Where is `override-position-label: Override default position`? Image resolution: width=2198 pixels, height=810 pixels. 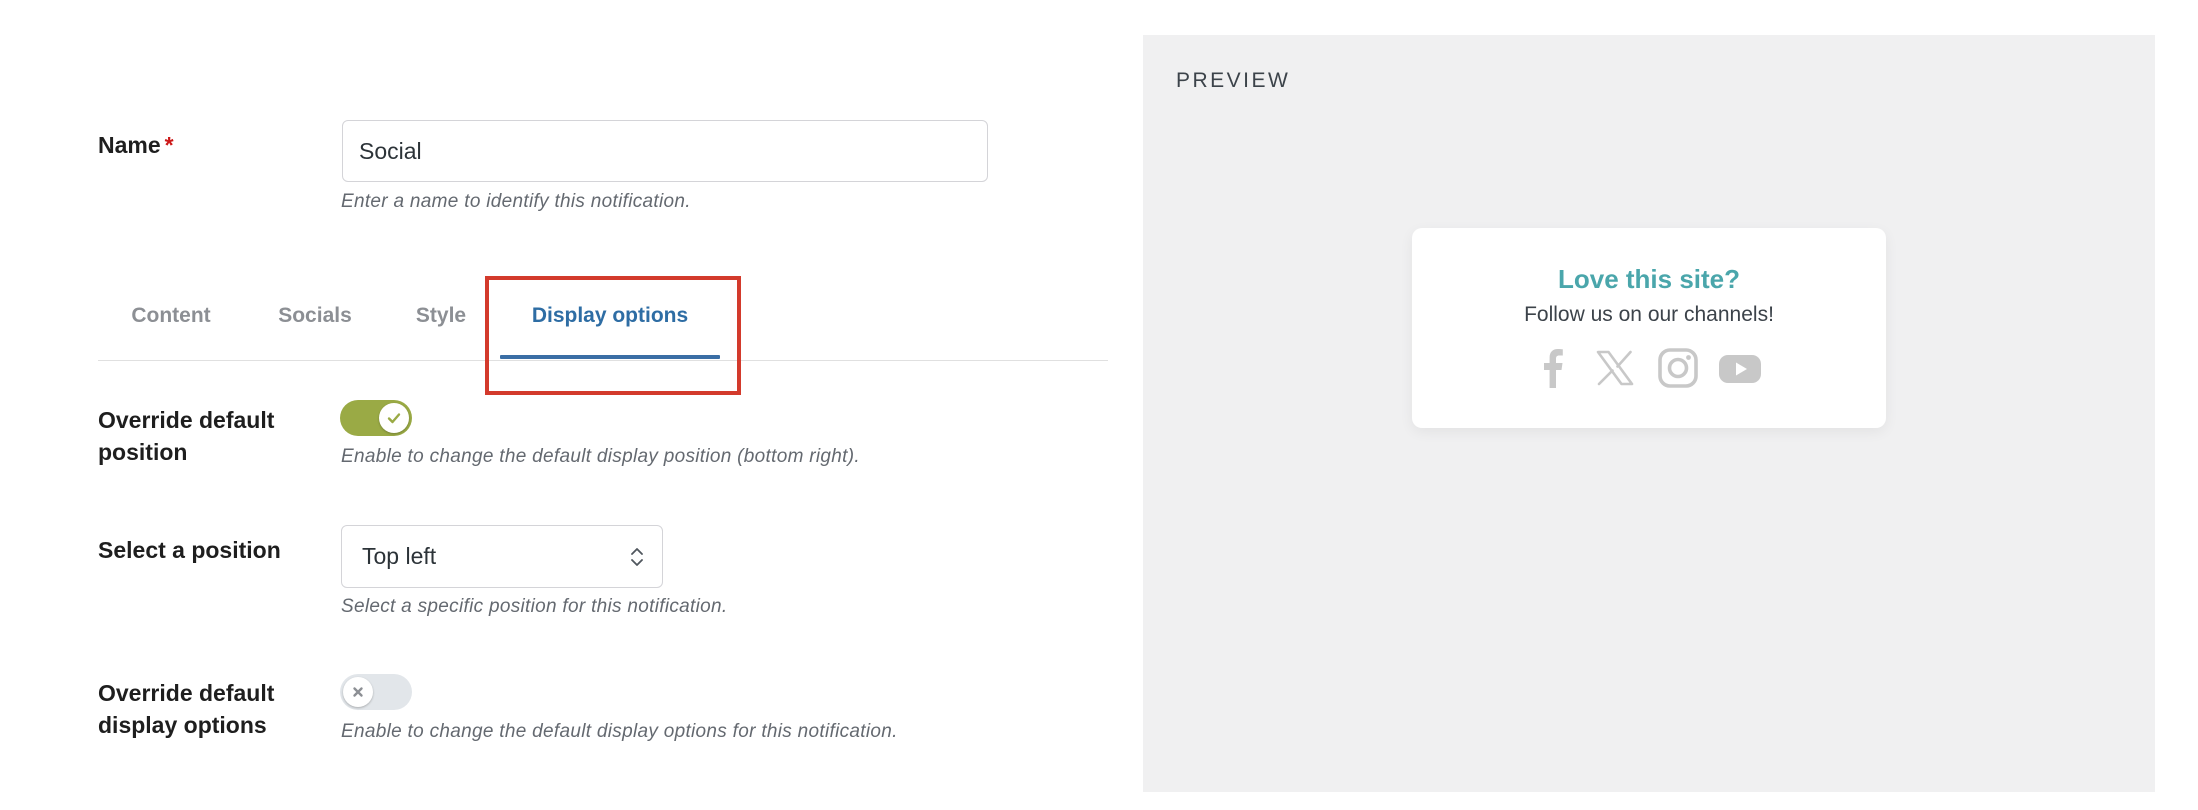 override-position-label: Override default position is located at coordinates (186, 436).